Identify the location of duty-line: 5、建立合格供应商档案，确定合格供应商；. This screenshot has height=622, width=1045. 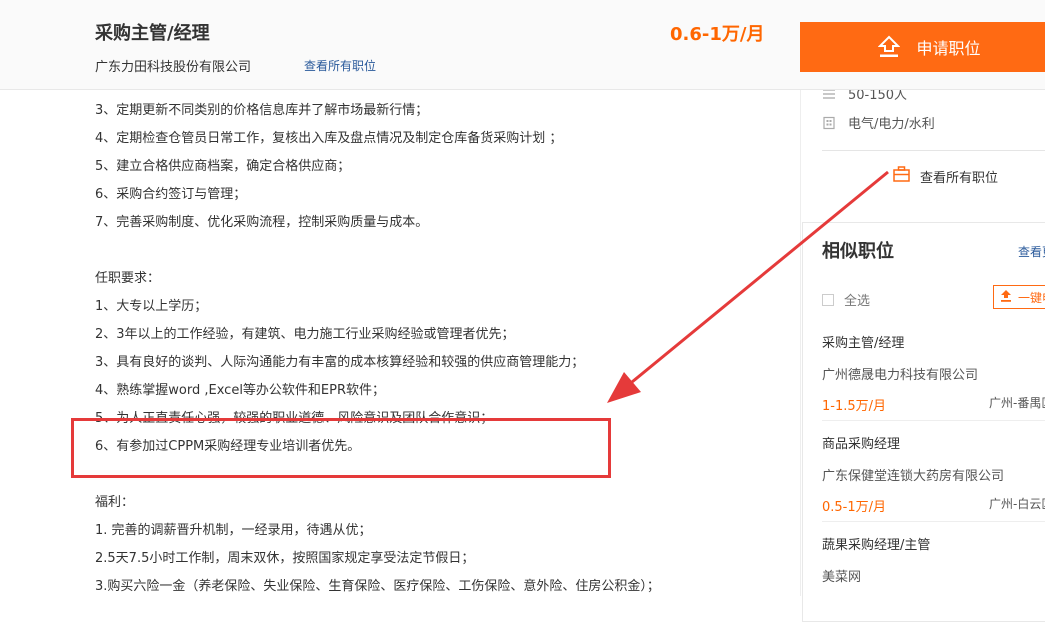
(223, 166).